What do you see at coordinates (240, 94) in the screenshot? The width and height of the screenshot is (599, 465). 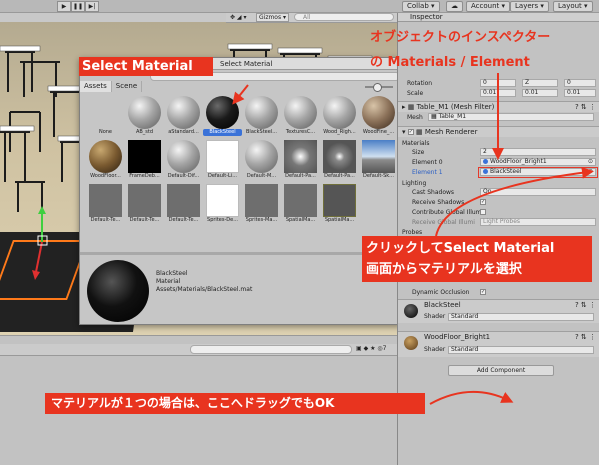 I see `arrow-to-blacksteel` at bounding box center [240, 94].